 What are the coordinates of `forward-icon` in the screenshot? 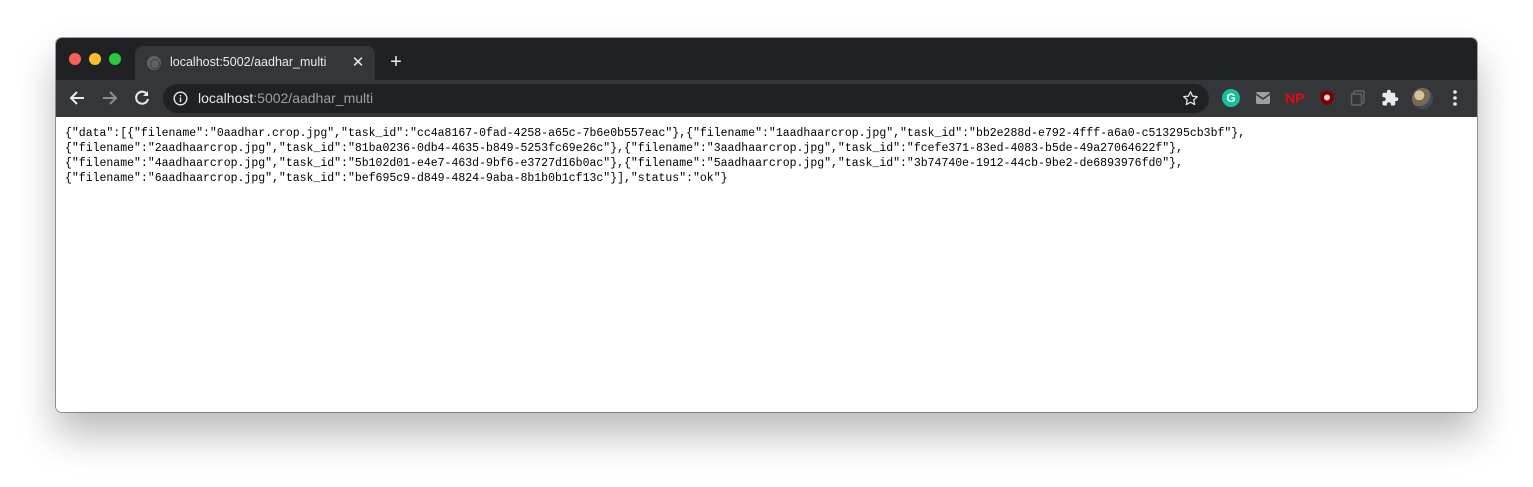 It's located at (110, 98).